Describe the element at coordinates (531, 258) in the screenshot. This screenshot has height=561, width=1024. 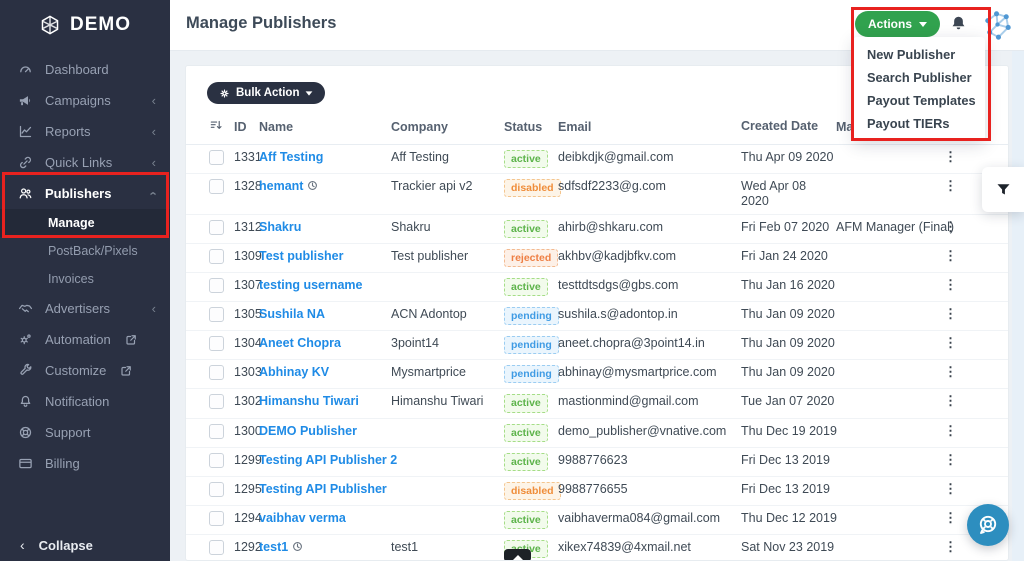
I see `status-badge: rejected` at that location.